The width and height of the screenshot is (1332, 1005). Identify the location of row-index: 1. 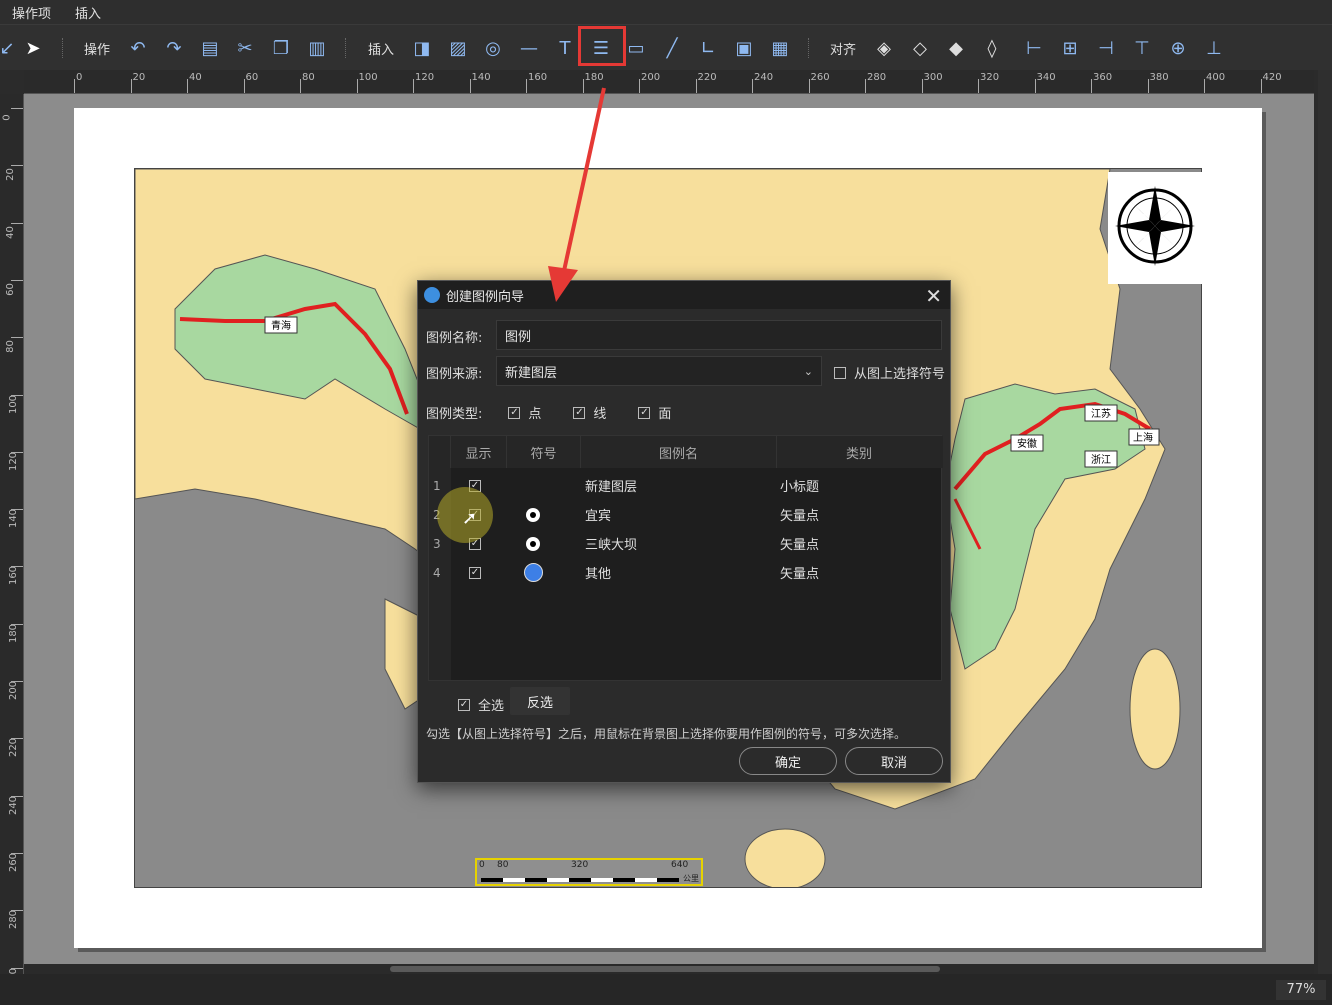
(437, 485).